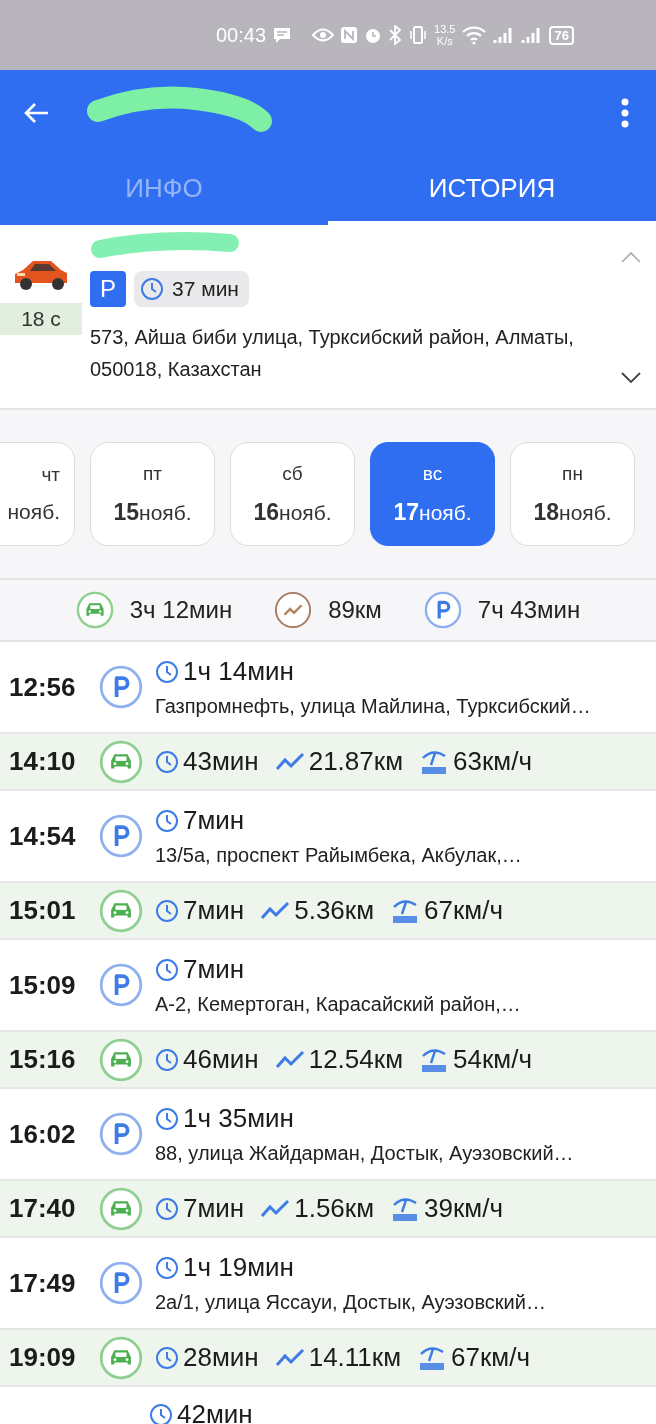 Image resolution: width=656 pixels, height=1424 pixels. What do you see at coordinates (492, 190) in the screenshot?
I see `tab: ИСТОРИЯ` at bounding box center [492, 190].